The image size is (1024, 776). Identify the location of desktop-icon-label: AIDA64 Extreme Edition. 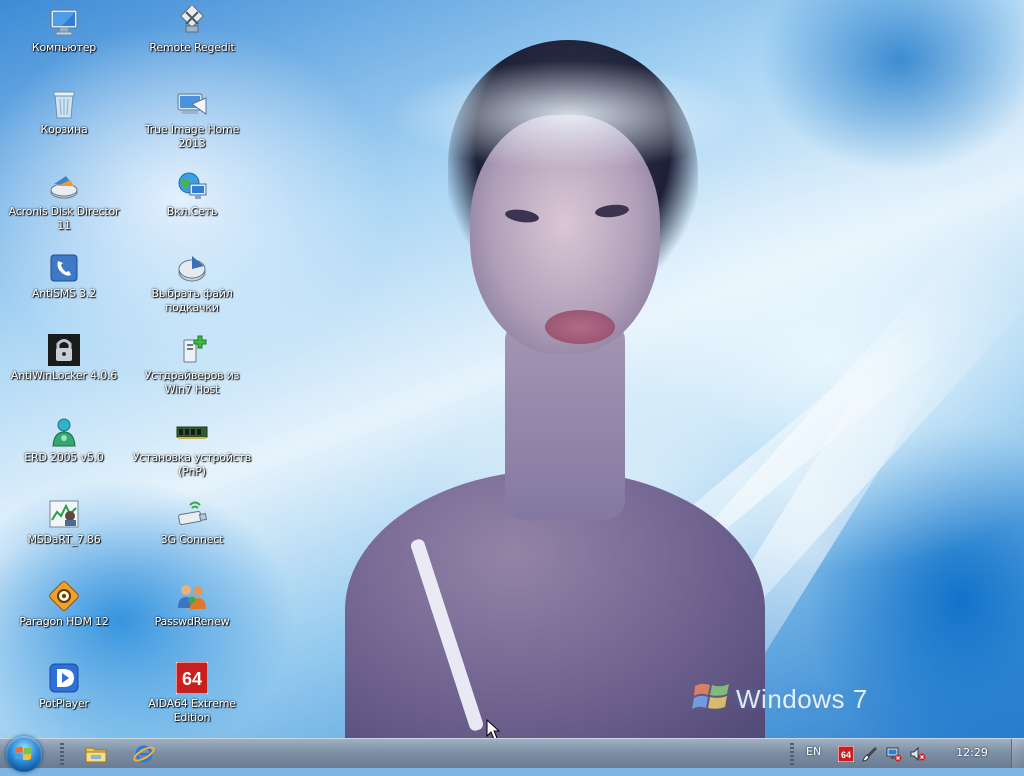
(192, 710).